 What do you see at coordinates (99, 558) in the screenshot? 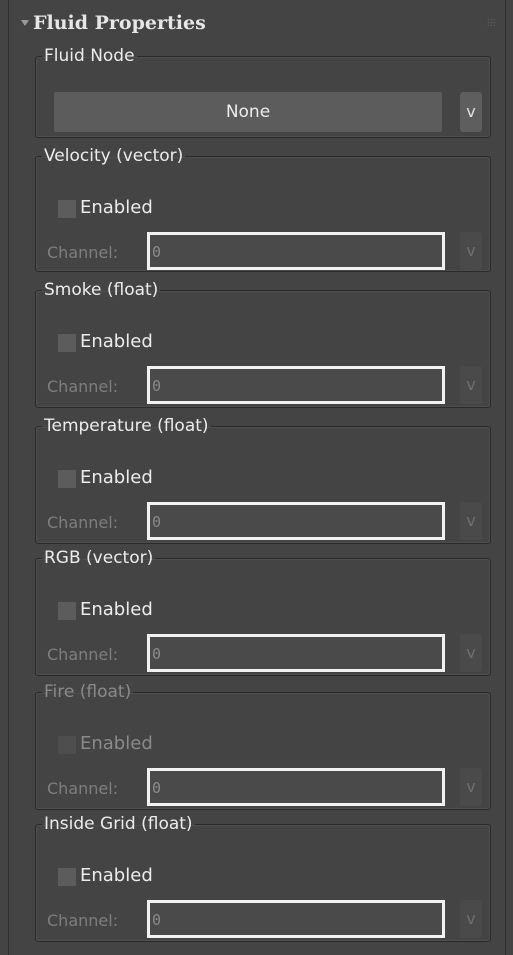
I see `group-legend: RGB (vector)` at bounding box center [99, 558].